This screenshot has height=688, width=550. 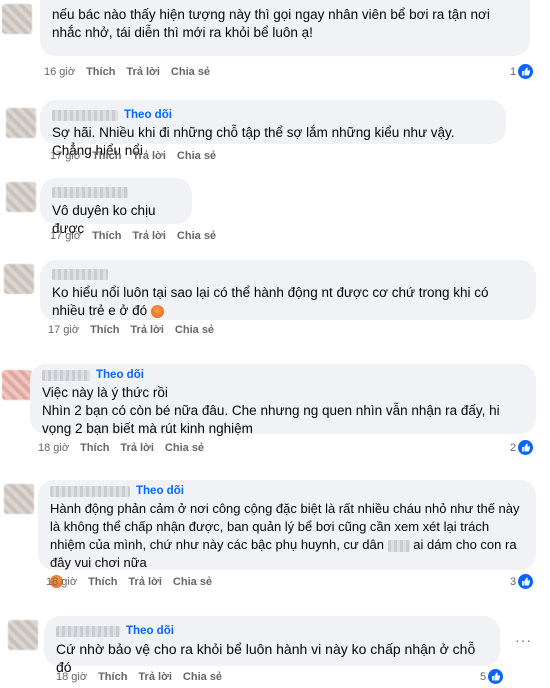 I want to click on reaction-count: 1, so click(x=522, y=71).